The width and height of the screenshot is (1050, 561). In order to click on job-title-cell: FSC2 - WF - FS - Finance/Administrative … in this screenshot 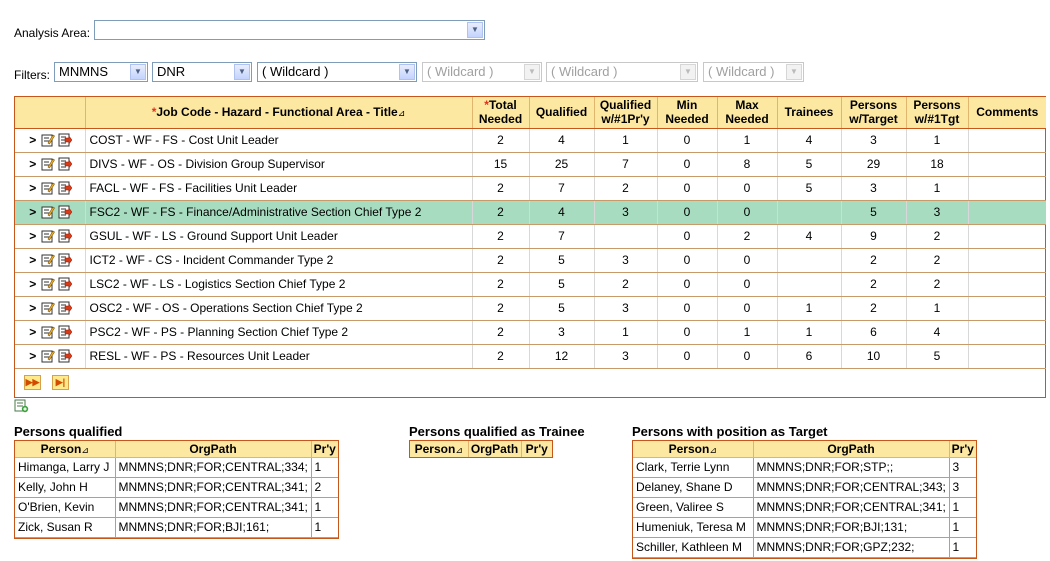, I will do `click(279, 212)`.